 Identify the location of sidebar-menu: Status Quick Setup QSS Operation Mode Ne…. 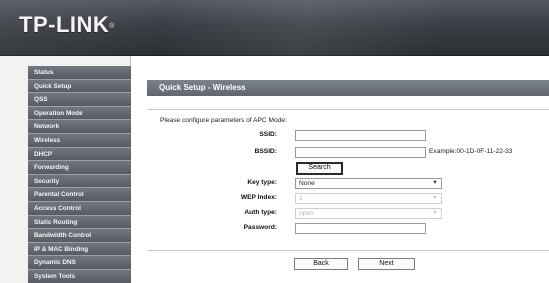
(79, 174).